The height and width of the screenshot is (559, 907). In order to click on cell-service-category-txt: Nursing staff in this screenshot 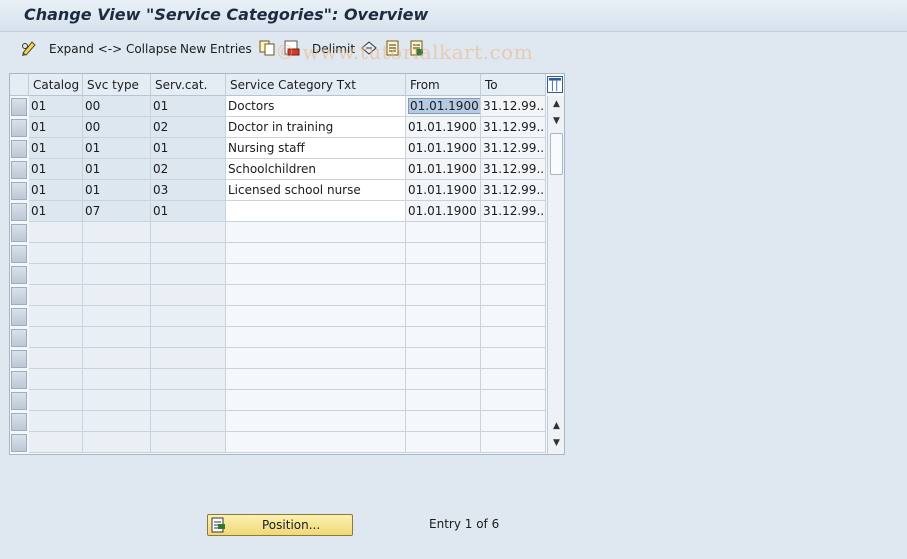, I will do `click(316, 148)`.